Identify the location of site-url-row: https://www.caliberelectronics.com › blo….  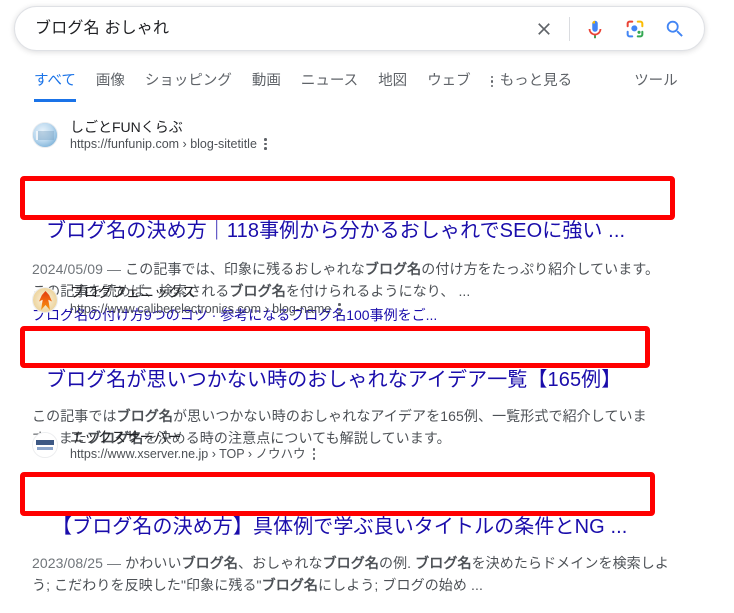
(206, 309).